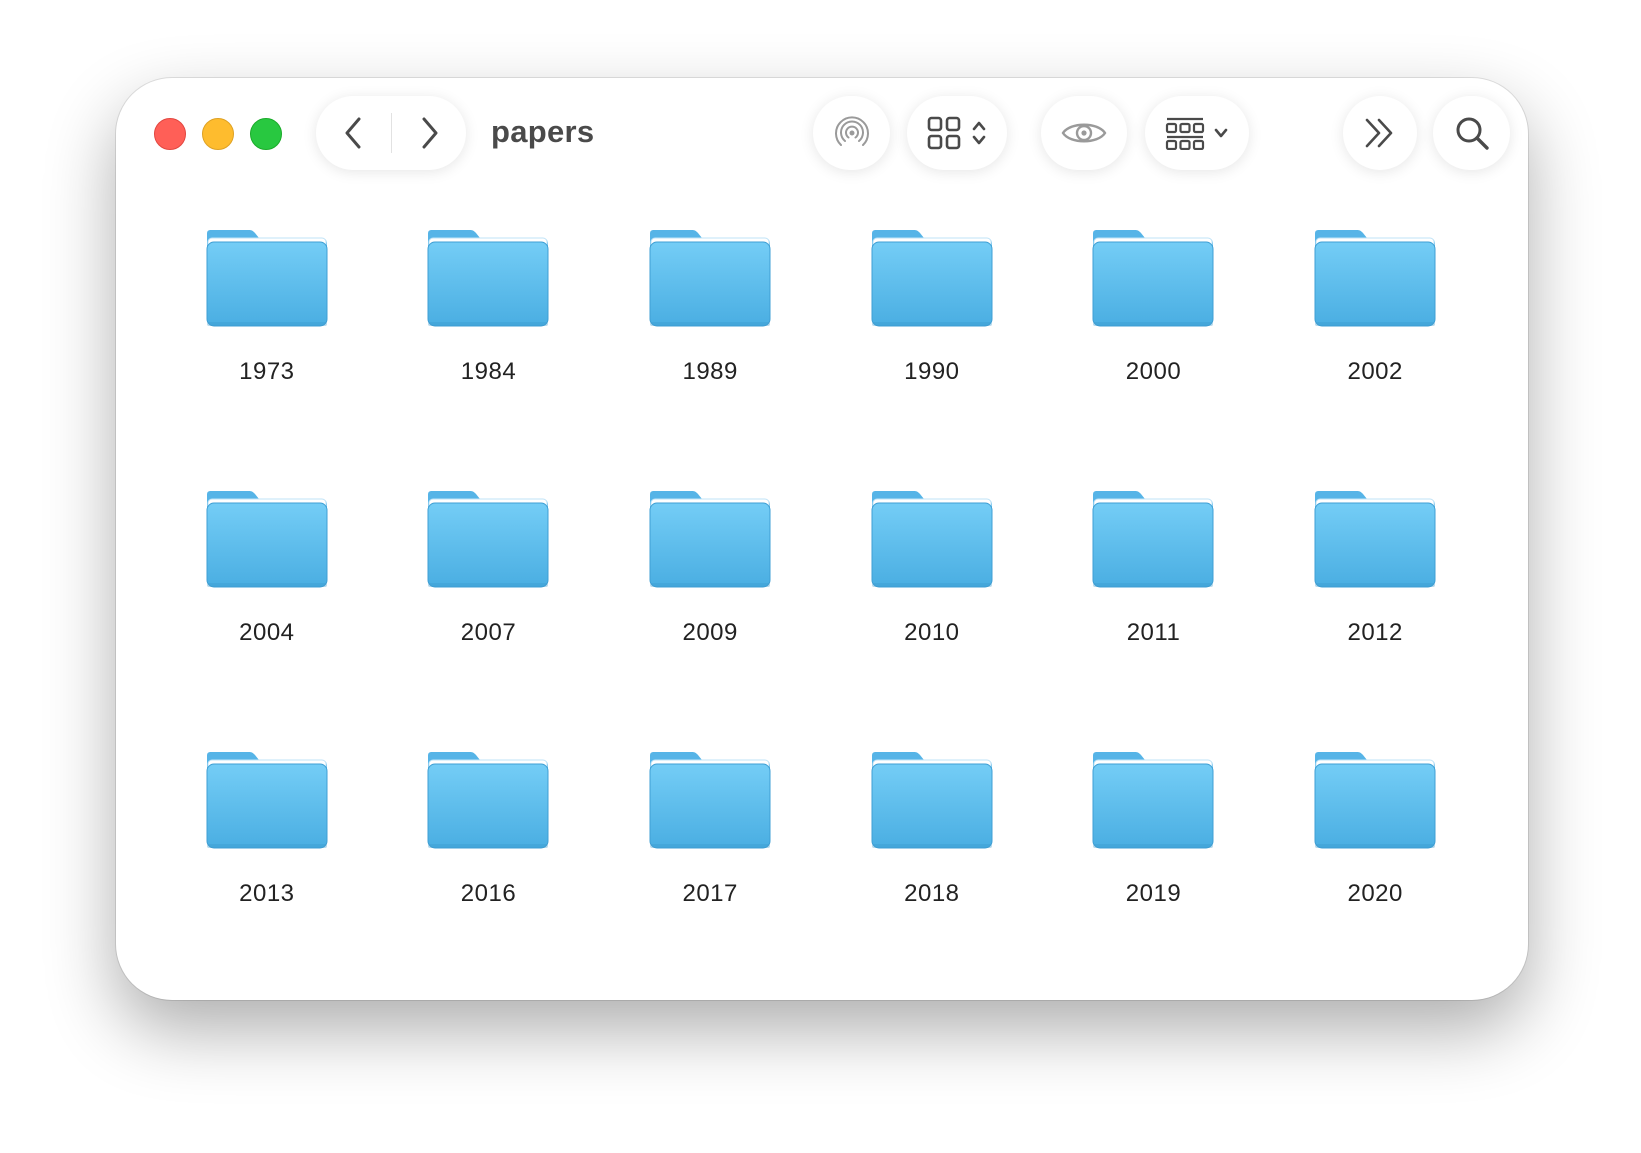  I want to click on folder-item-2012: 2012, so click(1375, 619).